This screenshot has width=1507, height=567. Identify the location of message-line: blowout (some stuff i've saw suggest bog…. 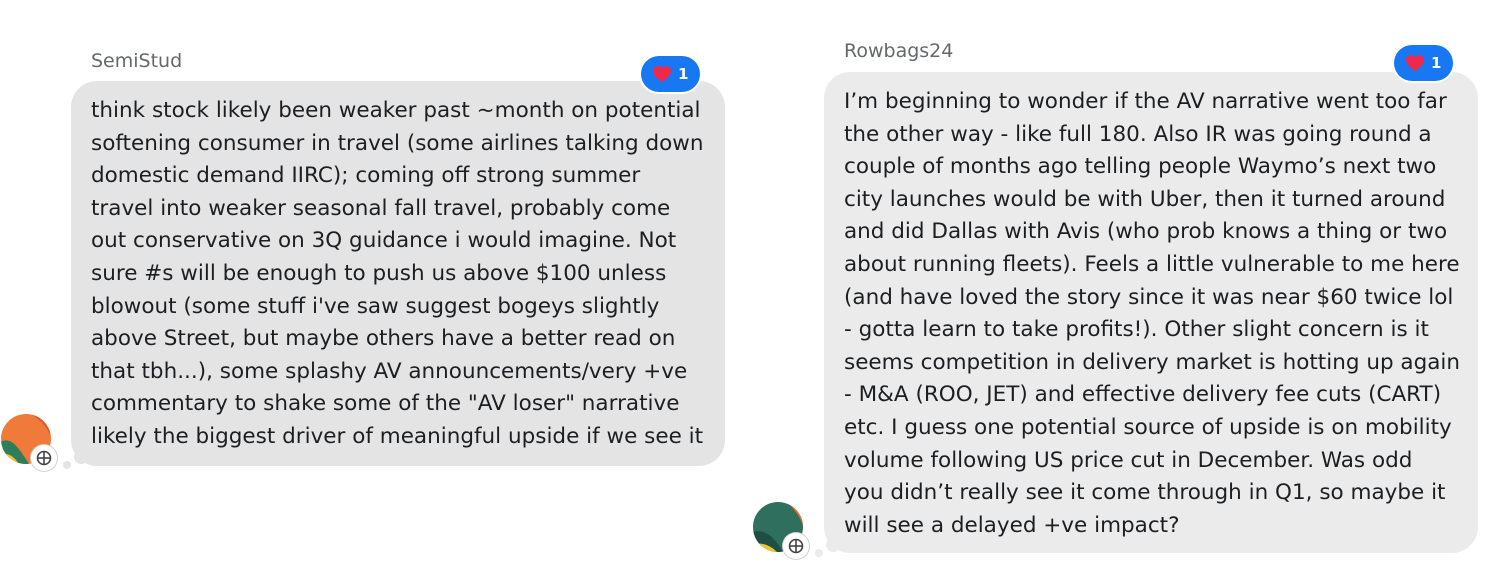
(375, 306).